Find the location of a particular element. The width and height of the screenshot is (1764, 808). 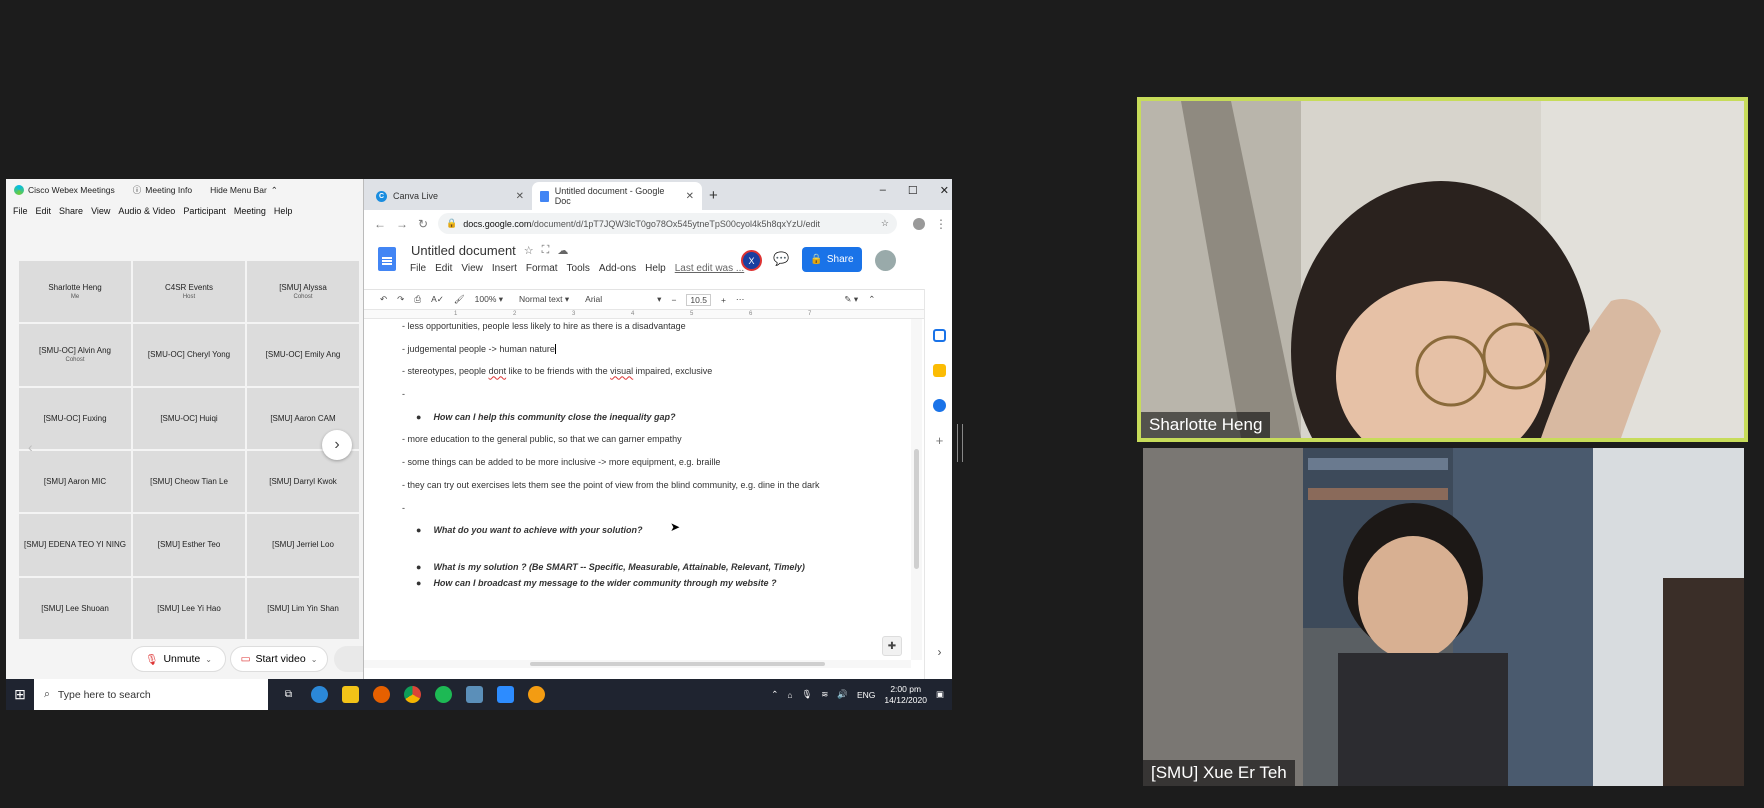

docs-menu-file: File is located at coordinates (418, 268).